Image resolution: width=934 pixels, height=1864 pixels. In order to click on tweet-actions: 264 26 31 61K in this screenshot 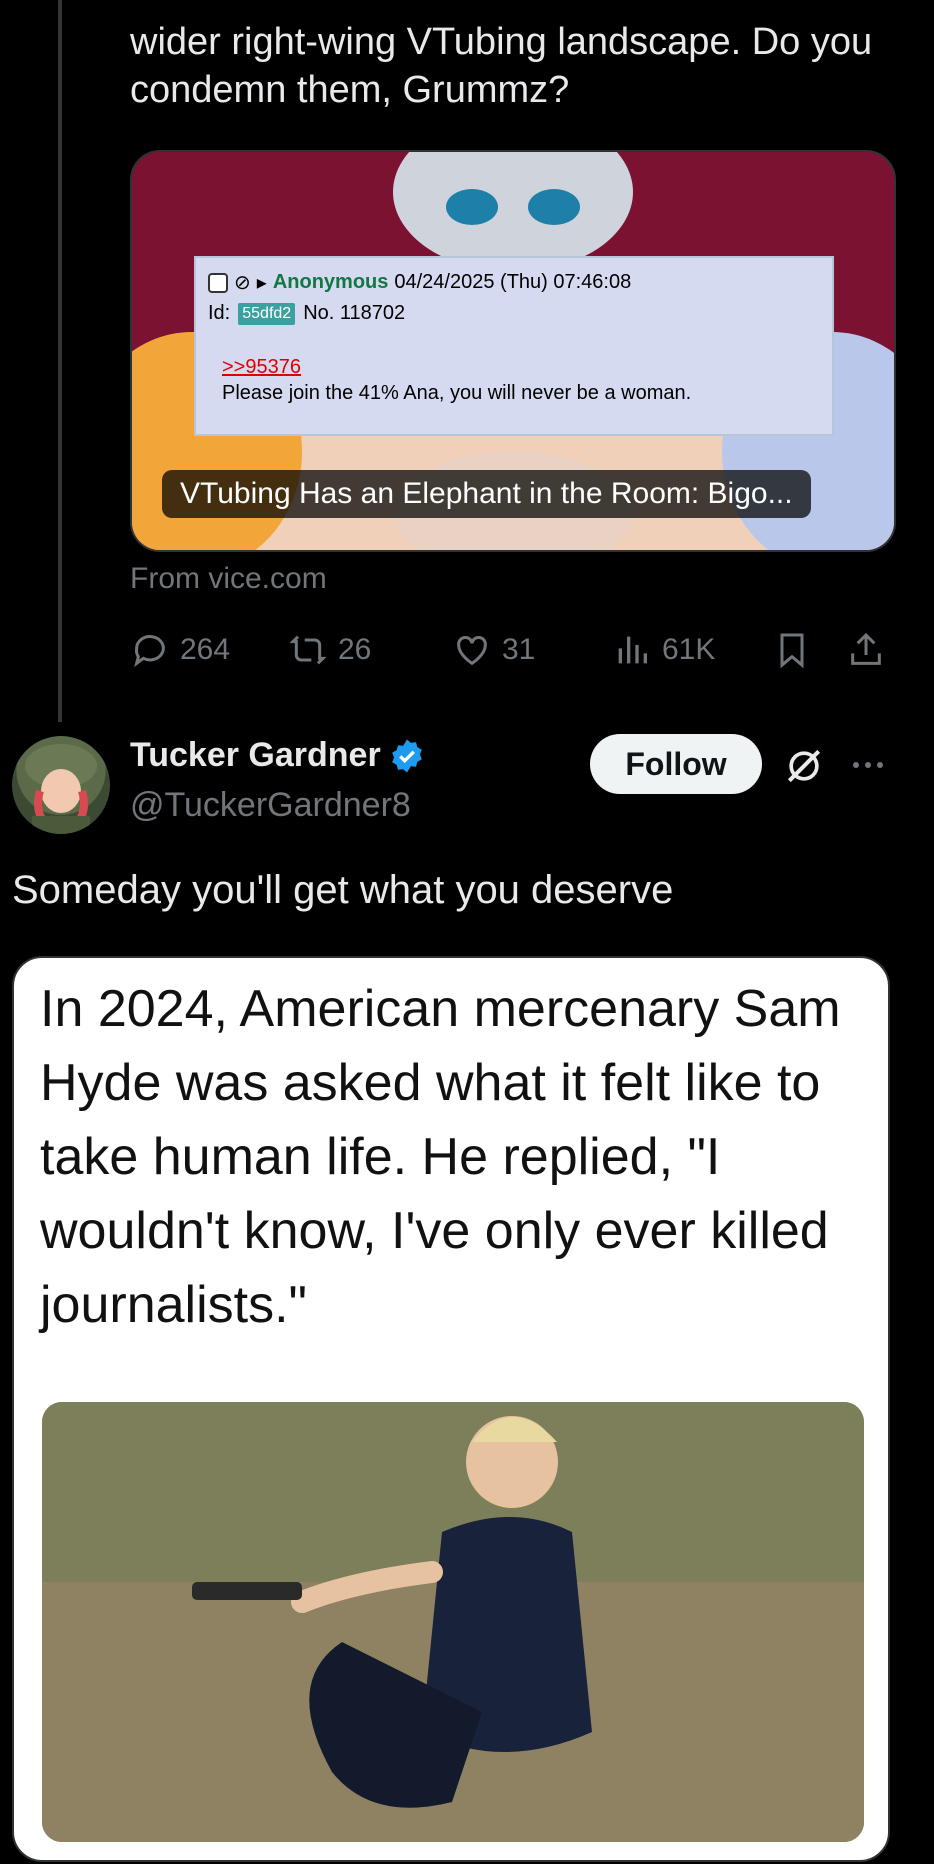, I will do `click(511, 655)`.